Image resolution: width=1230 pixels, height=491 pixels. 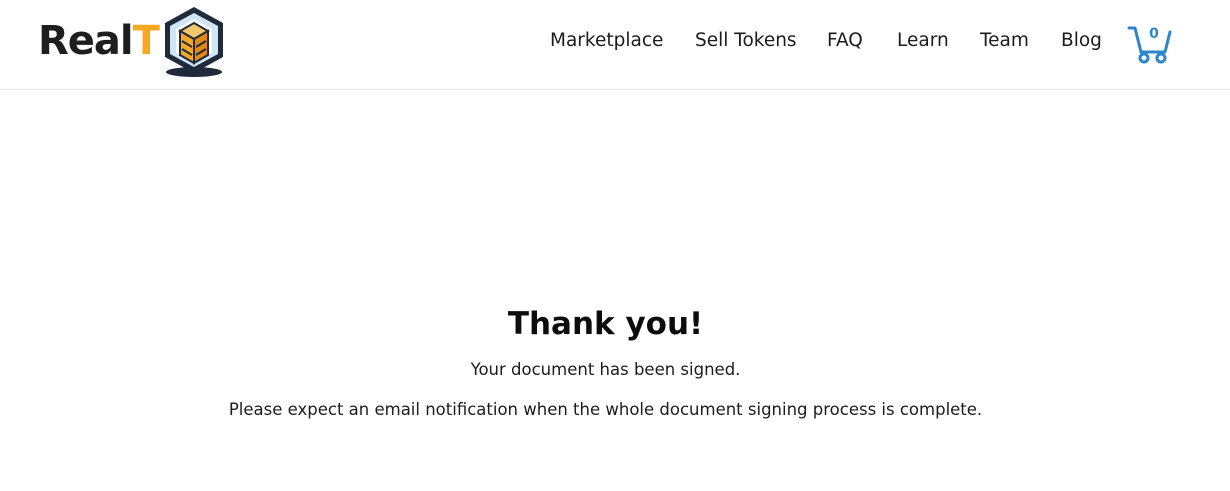 What do you see at coordinates (605, 324) in the screenshot?
I see `page-title: Thank you!` at bounding box center [605, 324].